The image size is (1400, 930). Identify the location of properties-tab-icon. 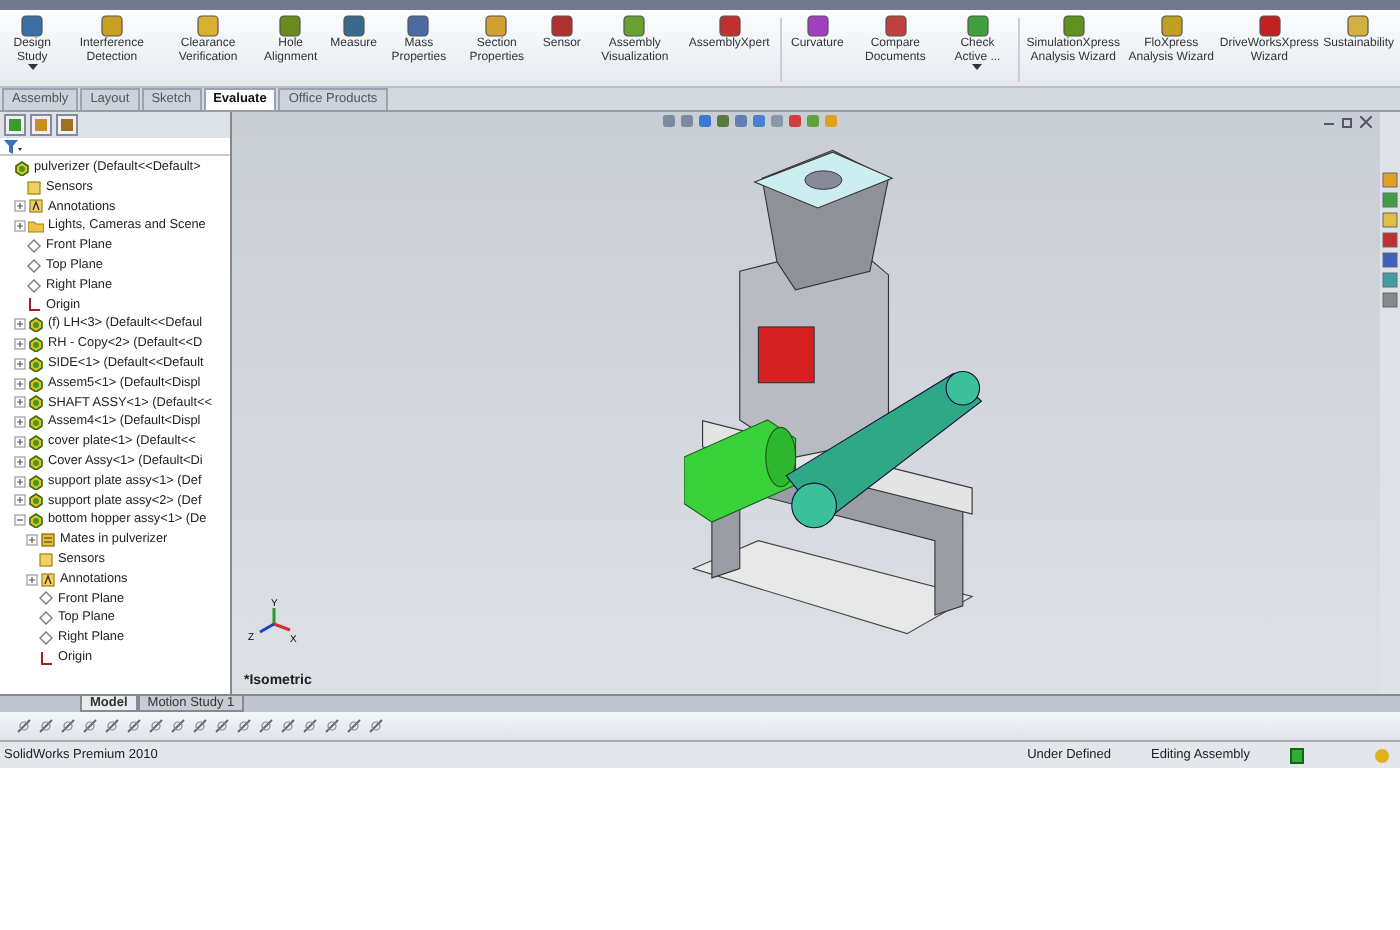
(41, 125).